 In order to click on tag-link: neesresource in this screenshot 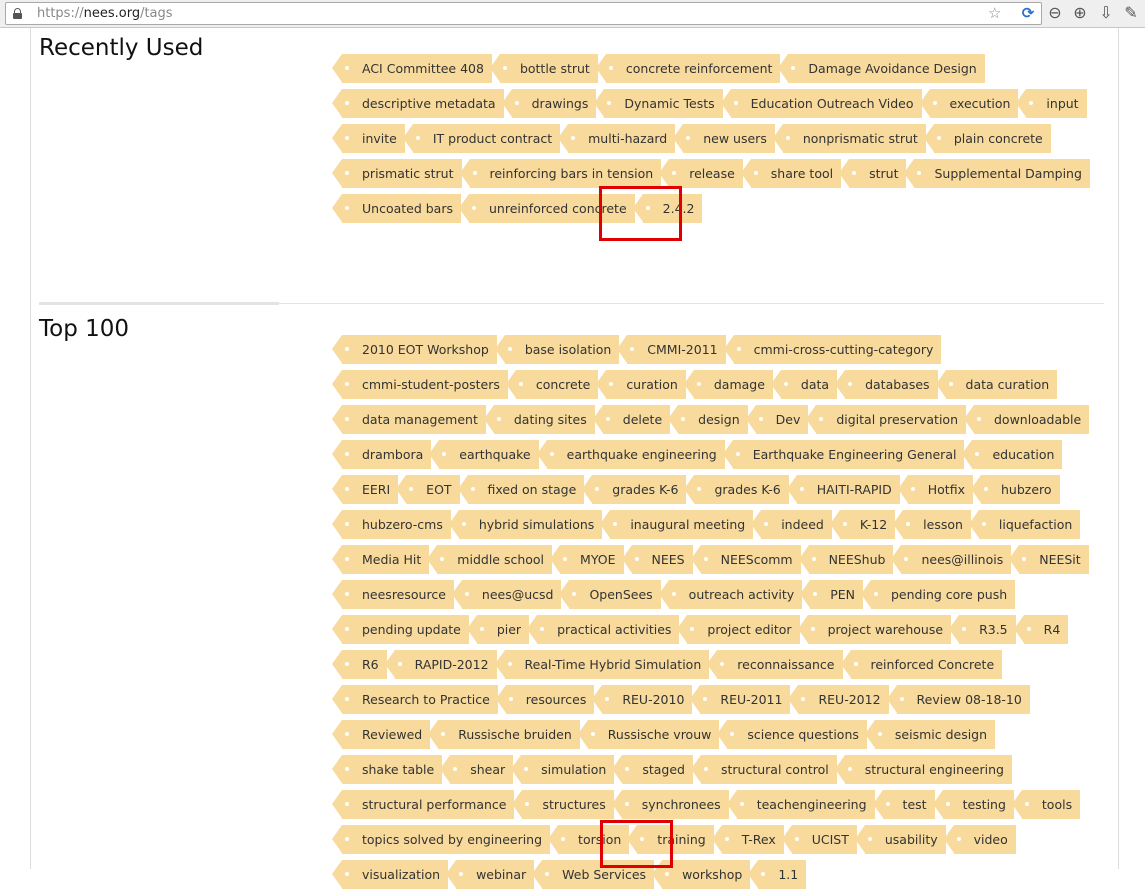, I will do `click(393, 594)`.